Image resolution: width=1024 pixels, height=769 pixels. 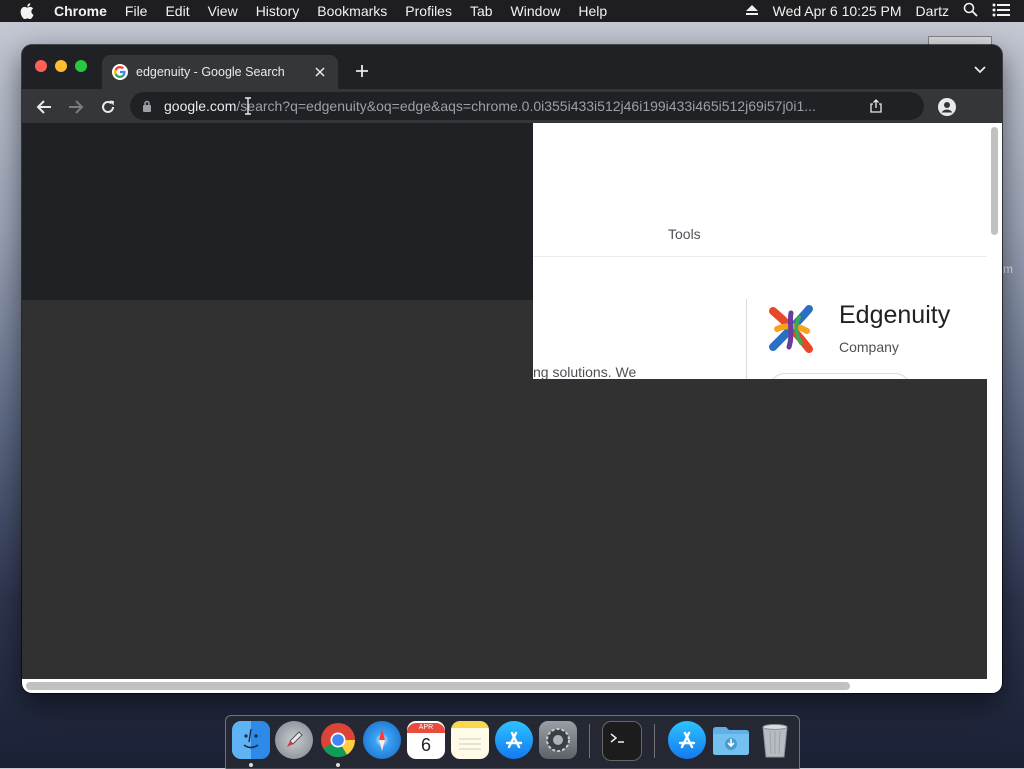 I want to click on google-favicon-icon, so click(x=120, y=72).